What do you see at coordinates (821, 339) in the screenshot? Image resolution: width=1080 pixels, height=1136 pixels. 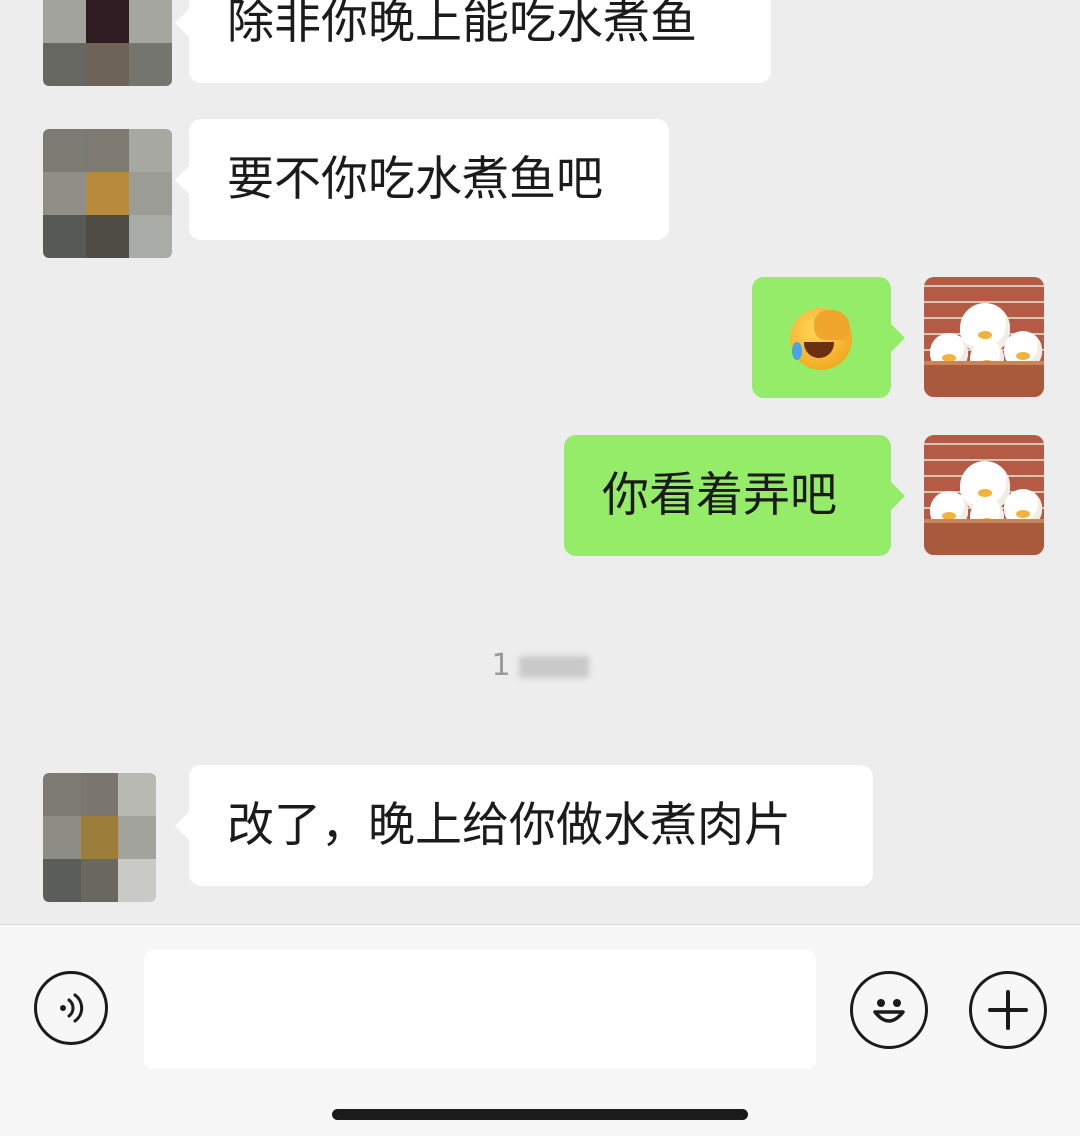 I see `facepalm-laugh-emoji` at bounding box center [821, 339].